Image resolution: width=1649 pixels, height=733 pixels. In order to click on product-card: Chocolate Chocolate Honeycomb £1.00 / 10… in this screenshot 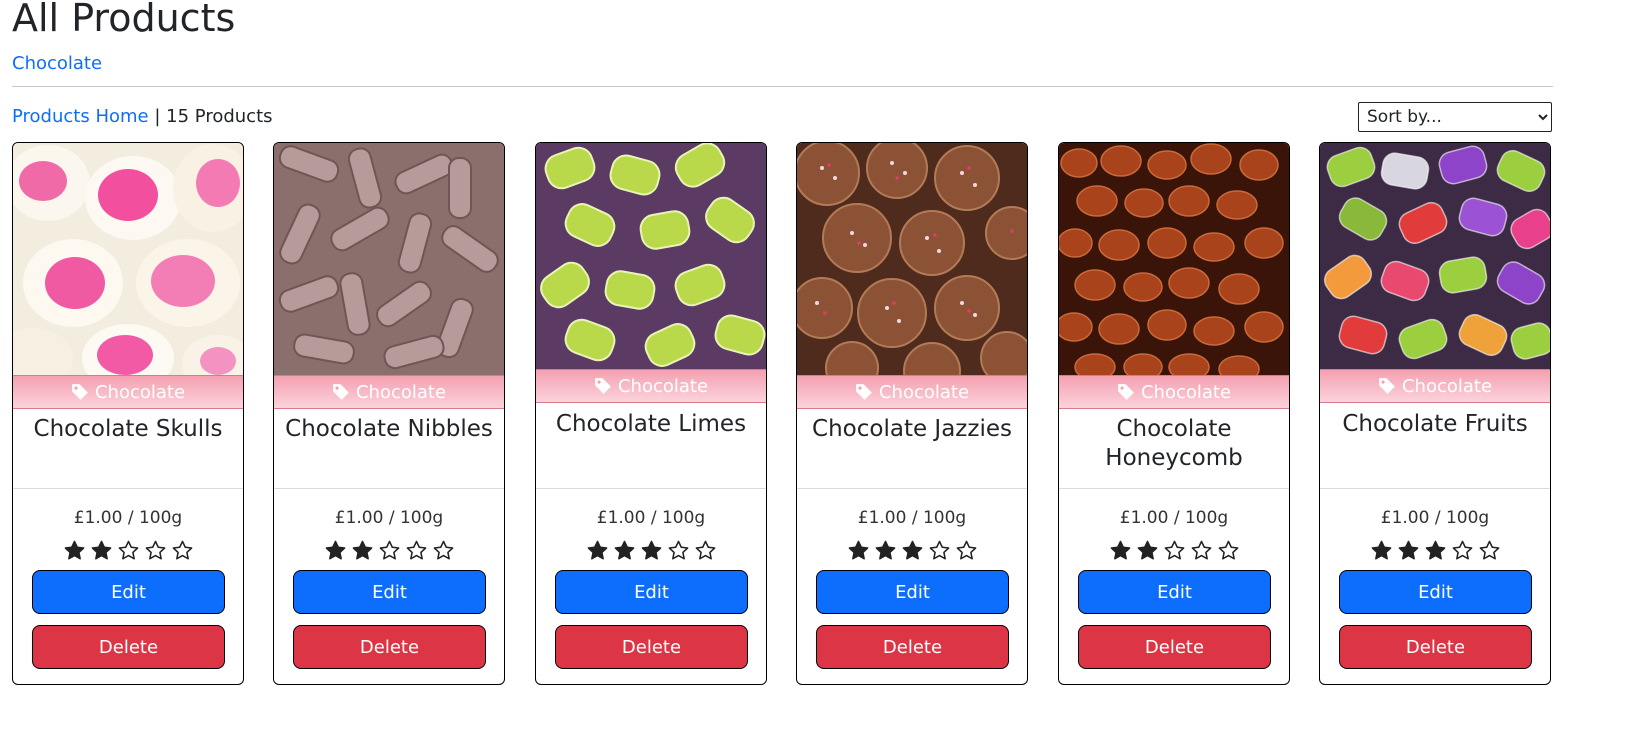, I will do `click(1174, 413)`.